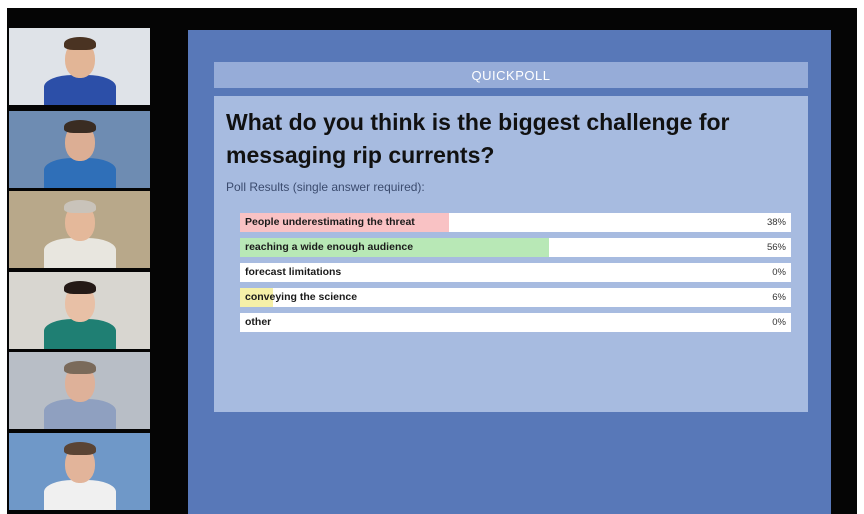 Image resolution: width=864 pixels, height=514 pixels. Describe the element at coordinates (293, 272) in the screenshot. I see `poll-option-label: forecast limitations` at that location.